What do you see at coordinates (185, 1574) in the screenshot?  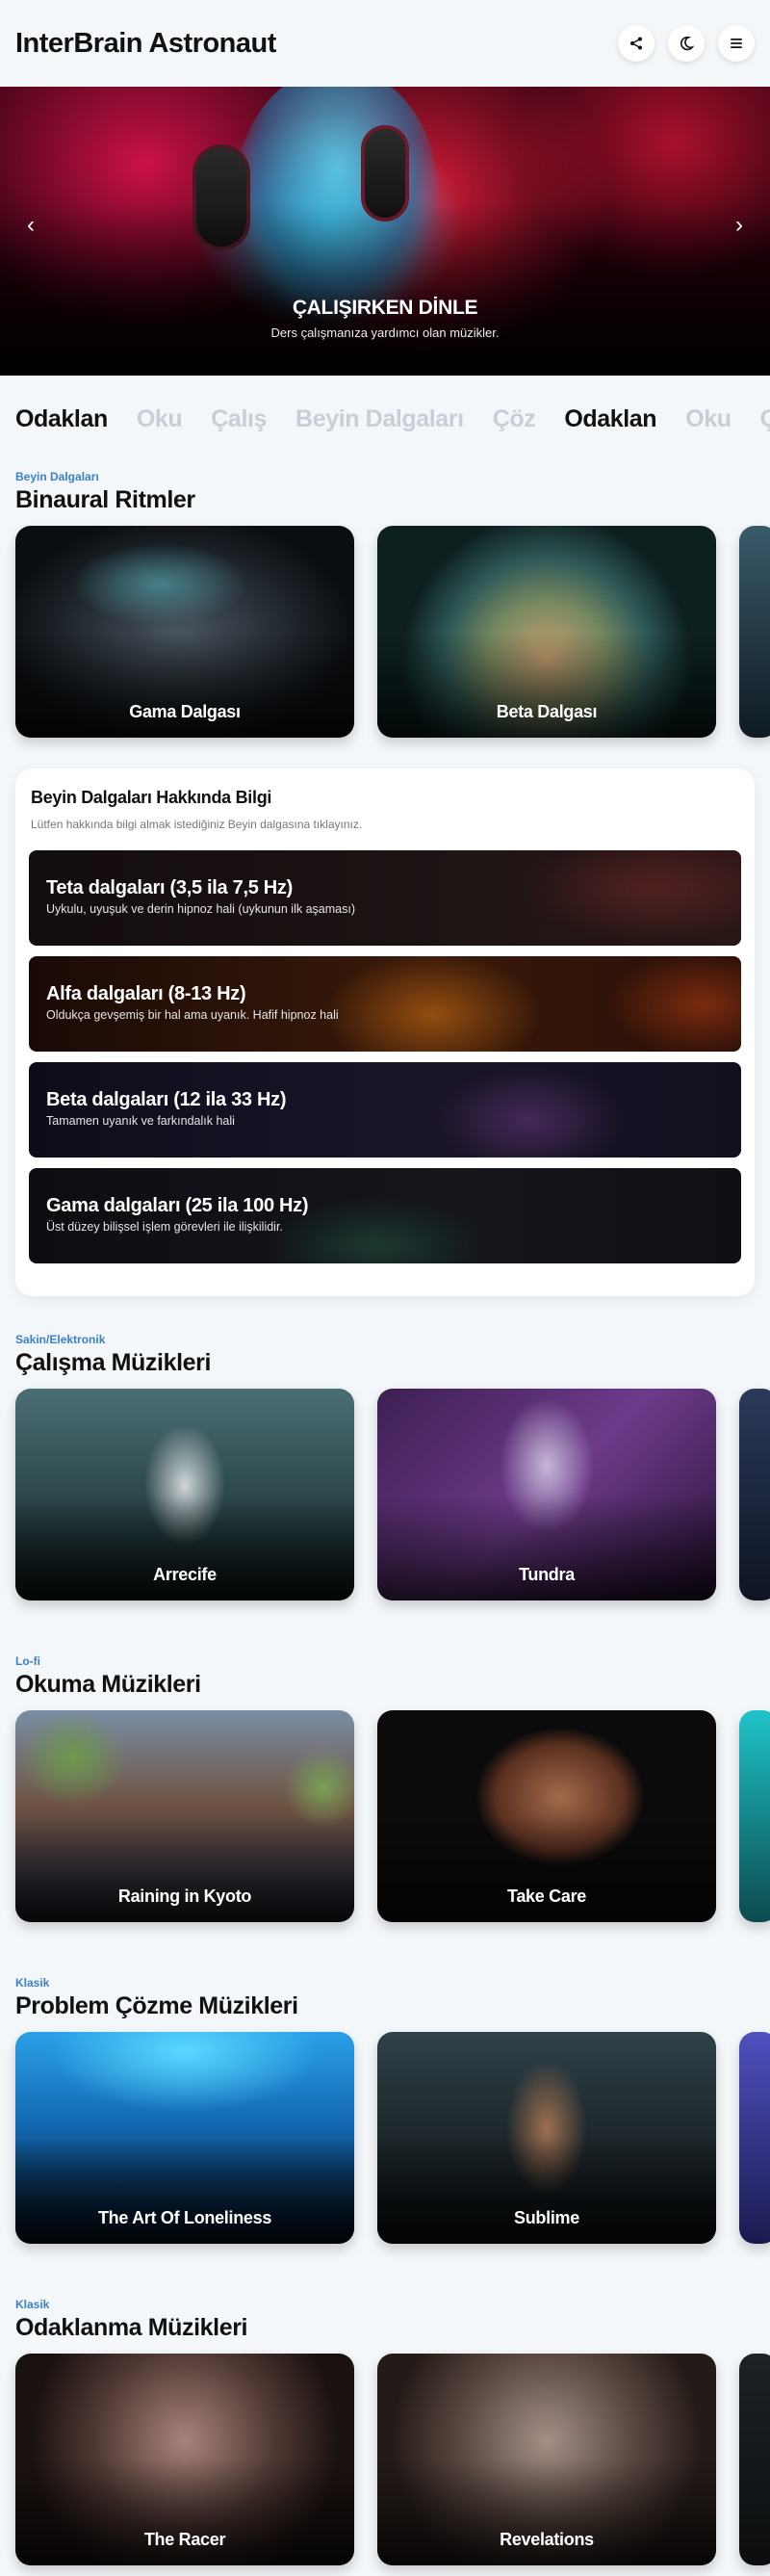 I see `card-title: Arrecife` at bounding box center [185, 1574].